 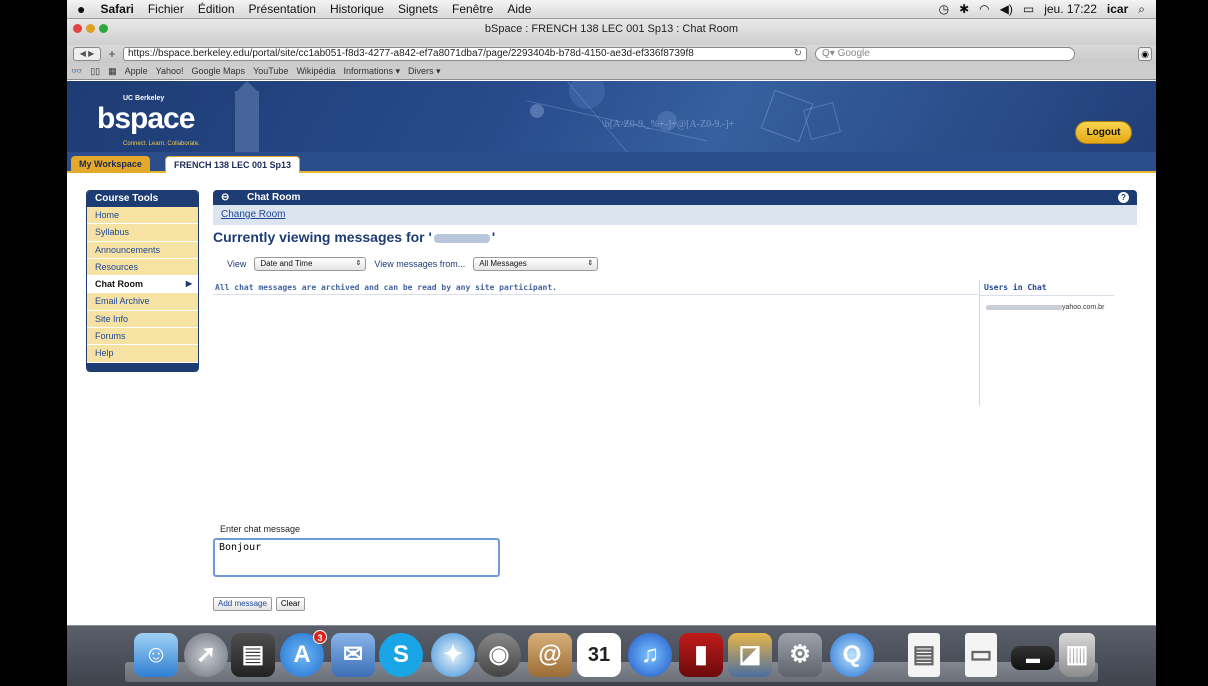 I want to click on redacted-room-name, so click(x=461, y=238).